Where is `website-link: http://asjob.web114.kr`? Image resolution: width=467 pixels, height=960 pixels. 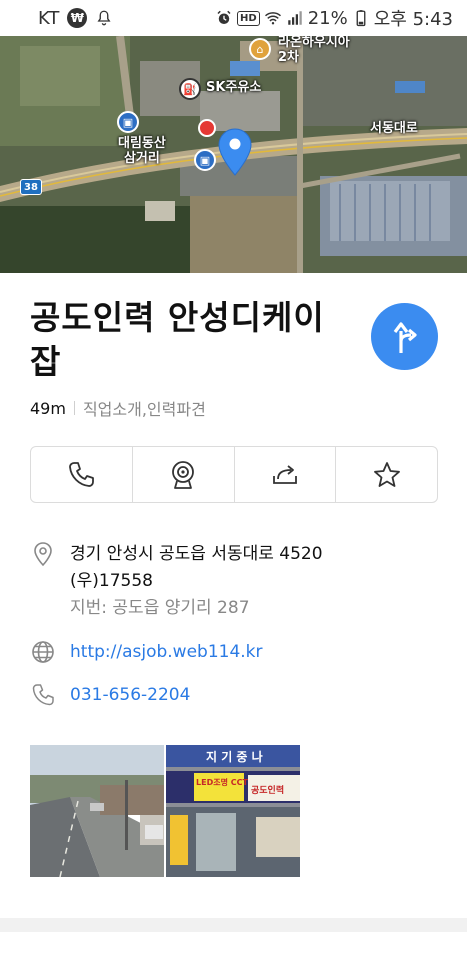
website-link: http://asjob.web114.kr is located at coordinates (166, 653).